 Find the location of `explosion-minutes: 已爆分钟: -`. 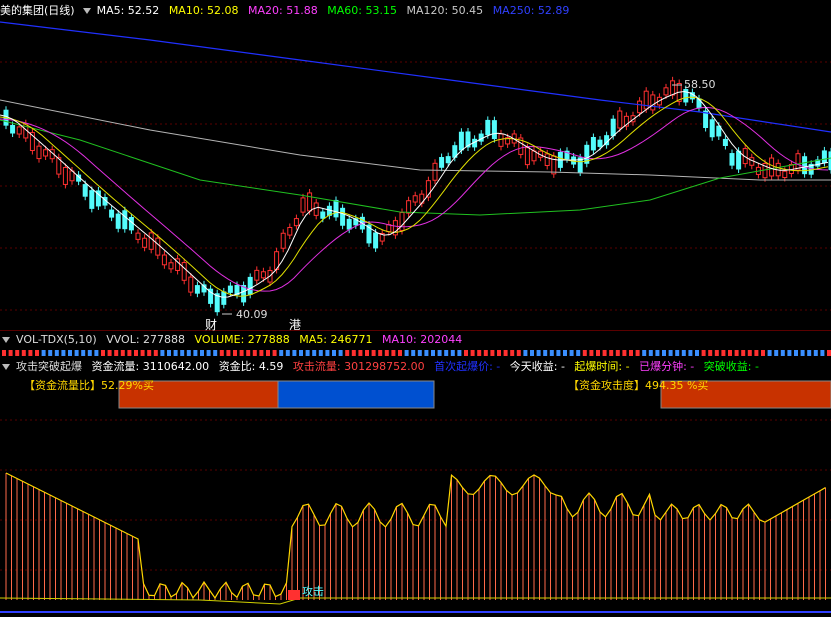

explosion-minutes: 已爆分钟: - is located at coordinates (667, 366).